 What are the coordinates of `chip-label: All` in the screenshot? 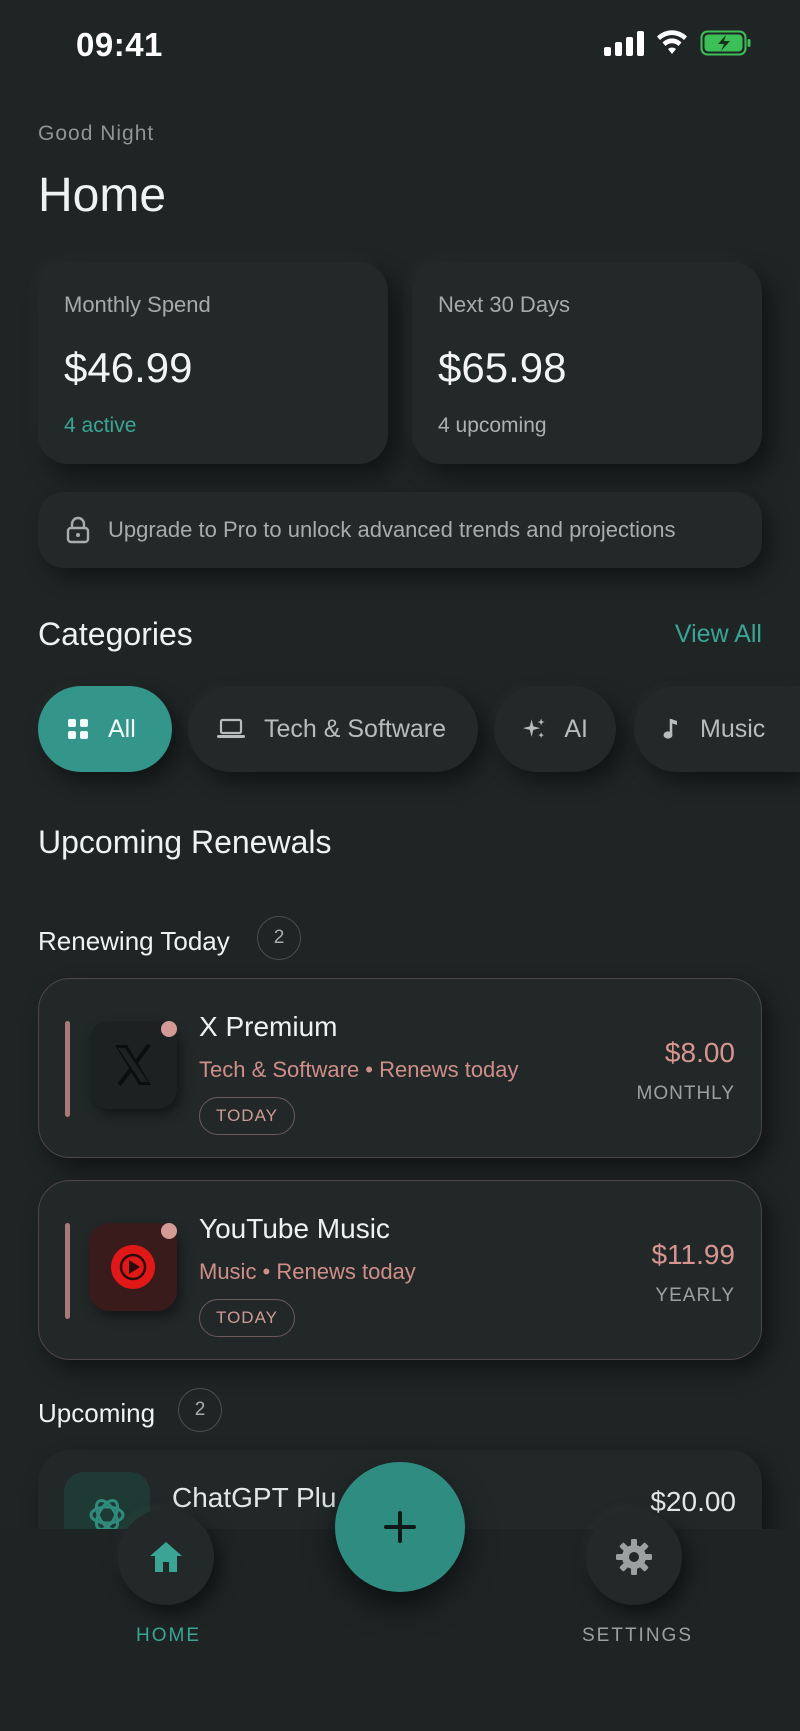 It's located at (122, 728).